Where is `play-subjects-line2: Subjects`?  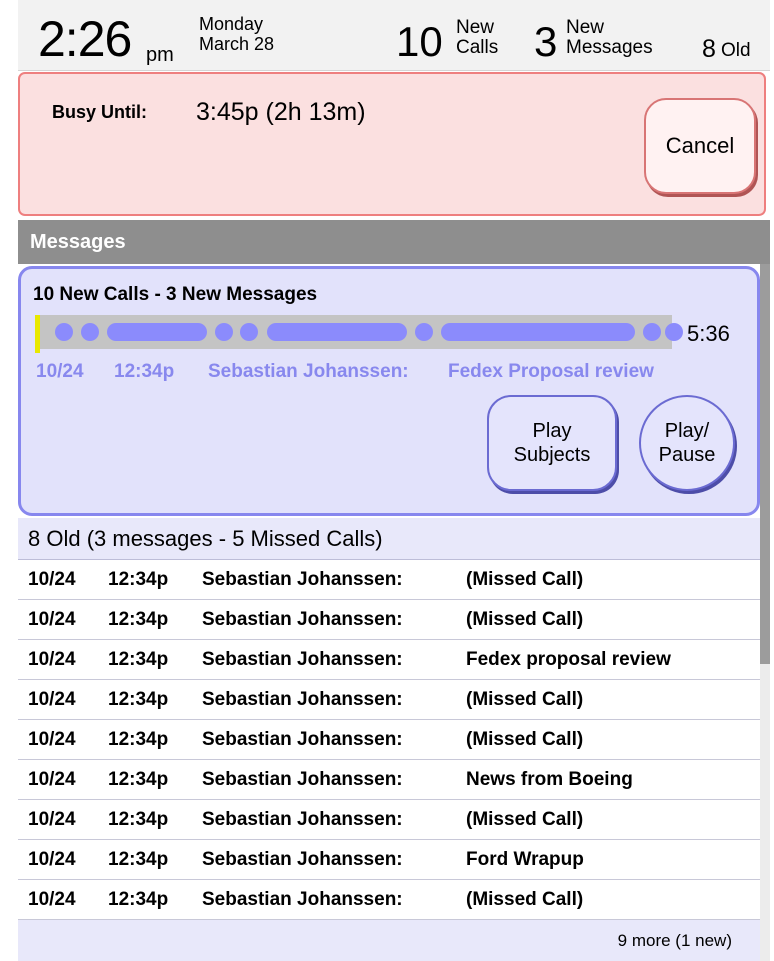
play-subjects-line2: Subjects is located at coordinates (552, 455).